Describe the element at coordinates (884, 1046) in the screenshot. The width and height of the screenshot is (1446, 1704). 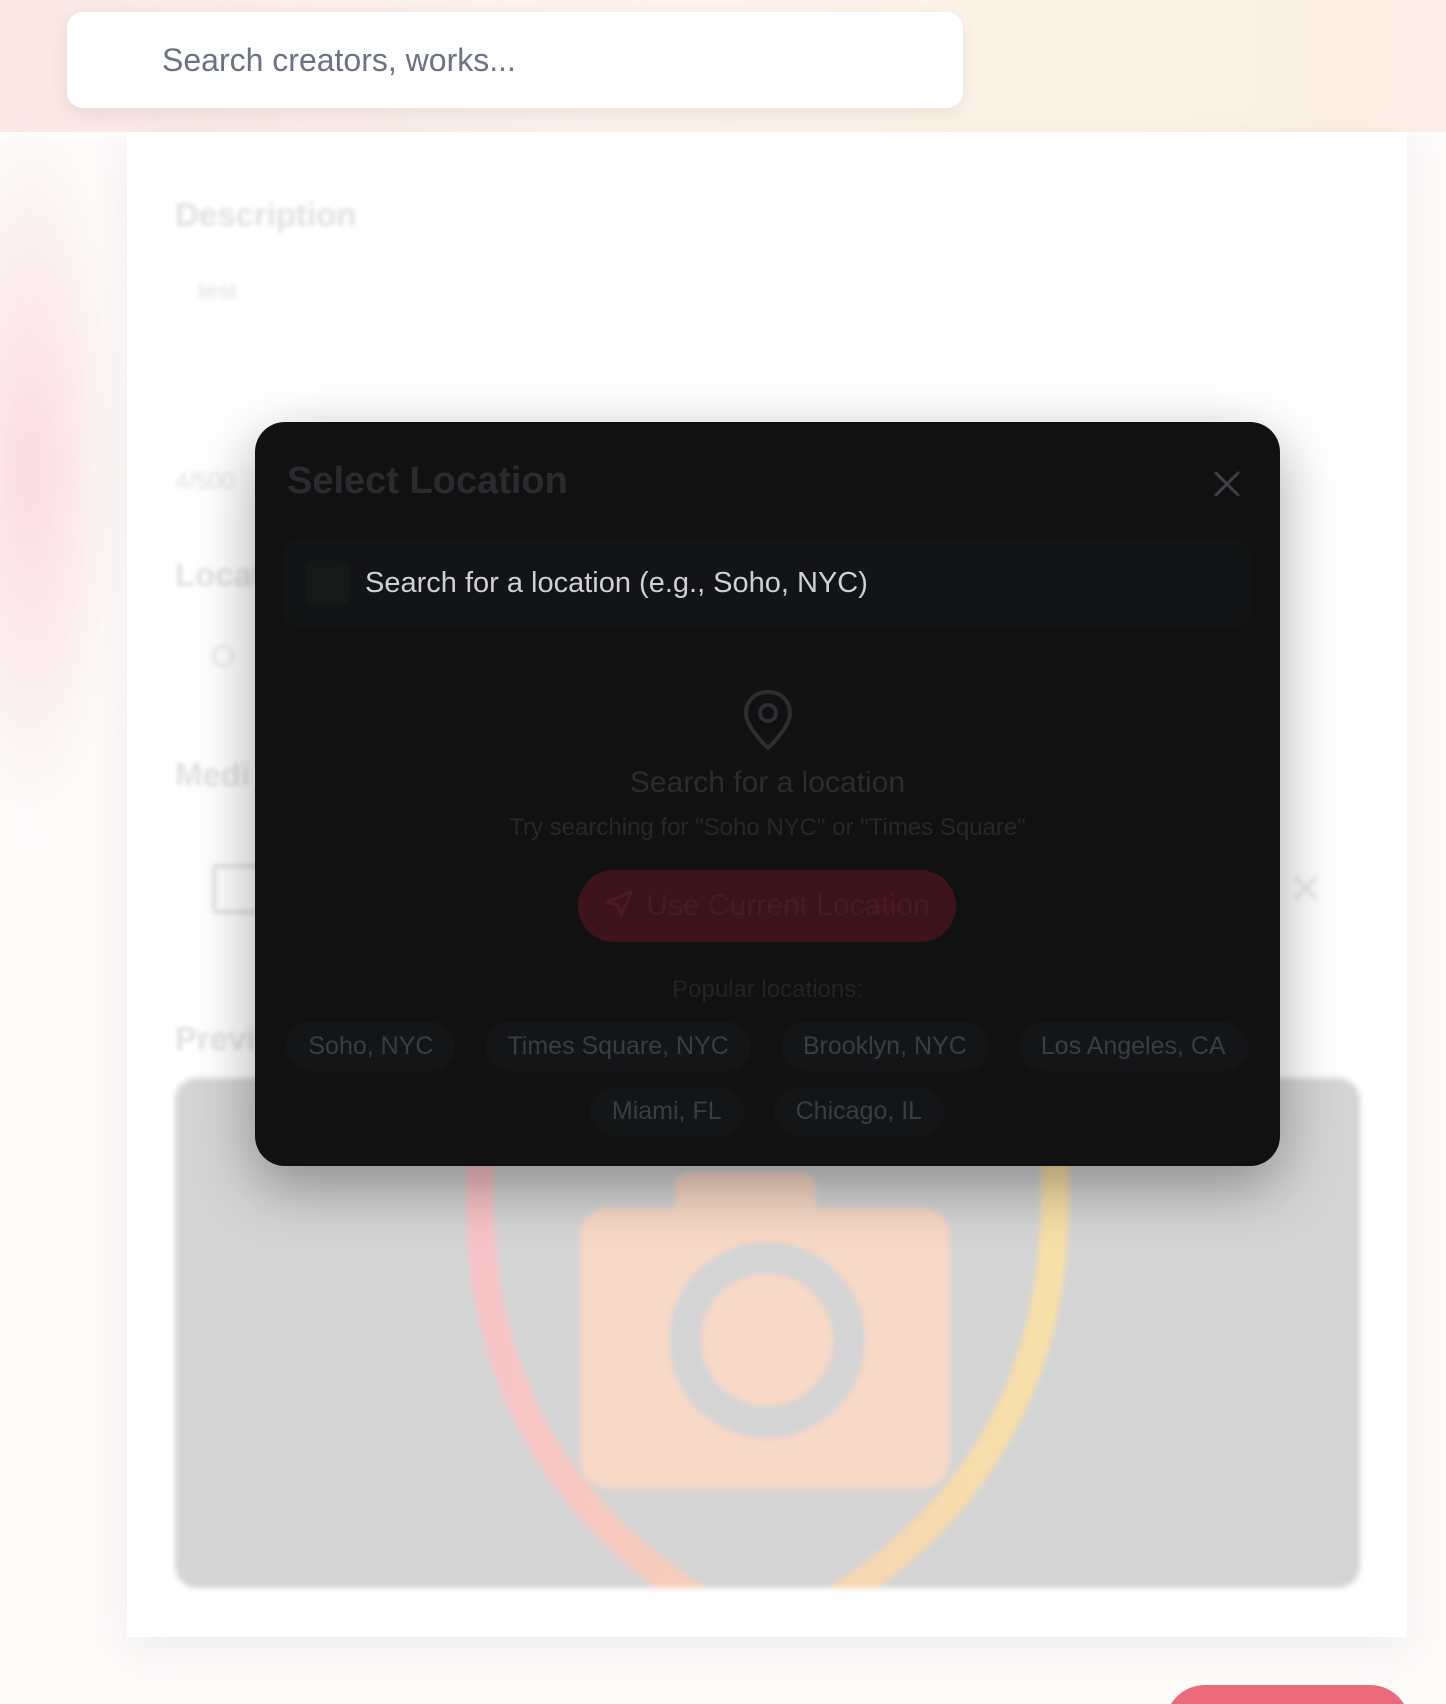
I see `location-chip: Brooklyn, NYC` at that location.